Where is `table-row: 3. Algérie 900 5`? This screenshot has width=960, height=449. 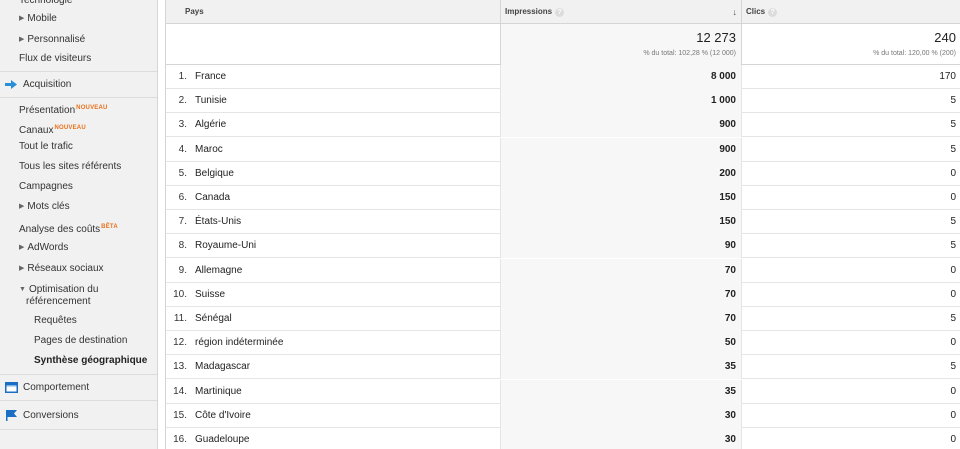
table-row: 3. Algérie 900 5 is located at coordinates (563, 125).